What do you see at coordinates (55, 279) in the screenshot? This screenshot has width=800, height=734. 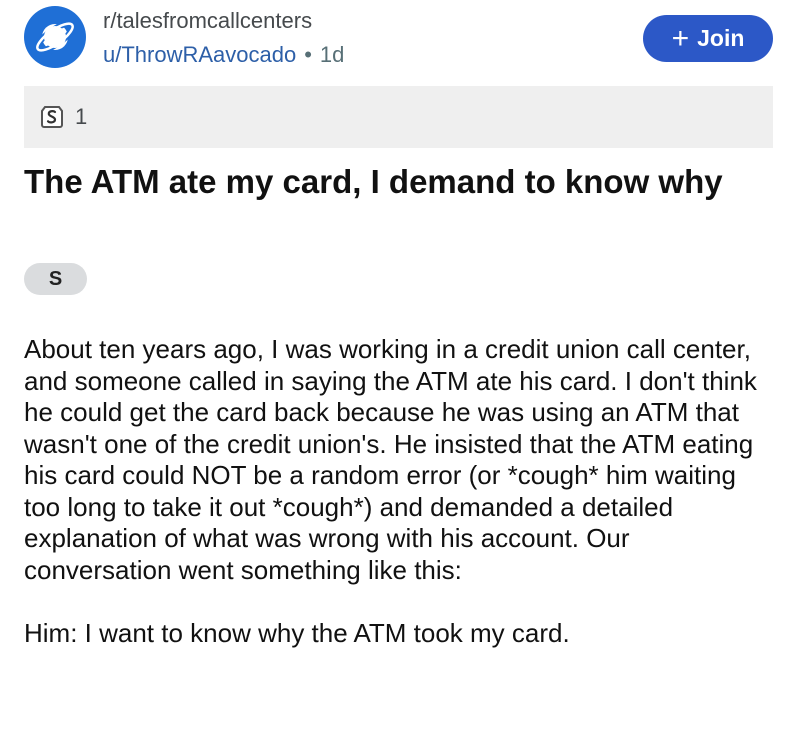 I see `post-flair: S` at bounding box center [55, 279].